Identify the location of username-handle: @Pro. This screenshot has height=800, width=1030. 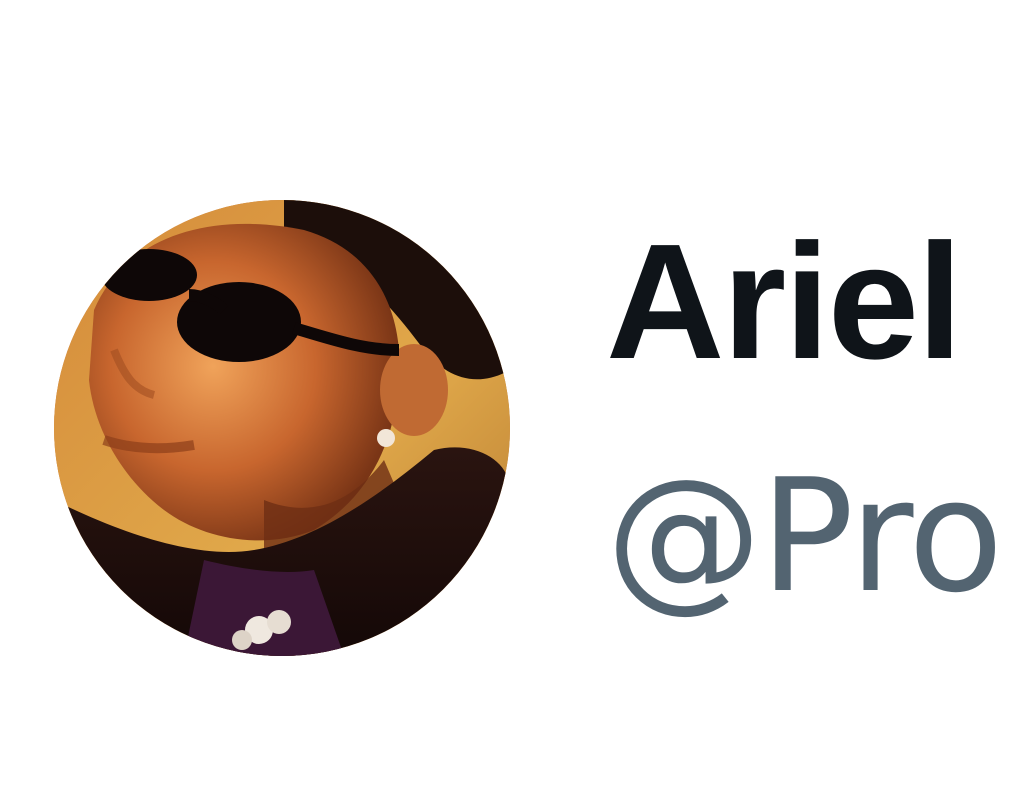
(804, 536).